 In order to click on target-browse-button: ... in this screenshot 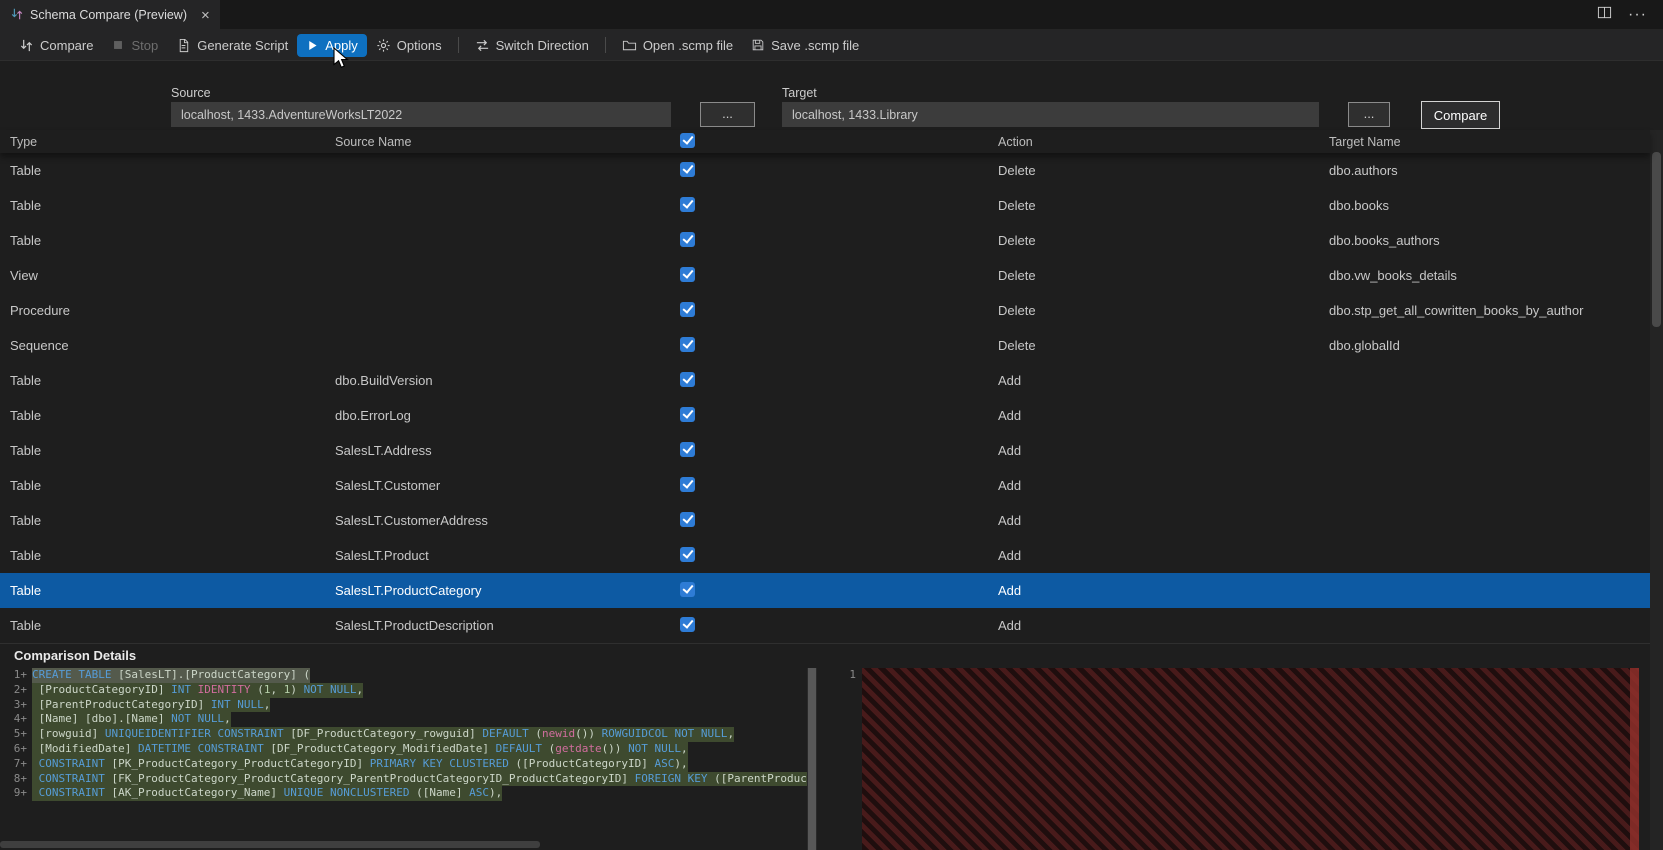, I will do `click(1369, 114)`.